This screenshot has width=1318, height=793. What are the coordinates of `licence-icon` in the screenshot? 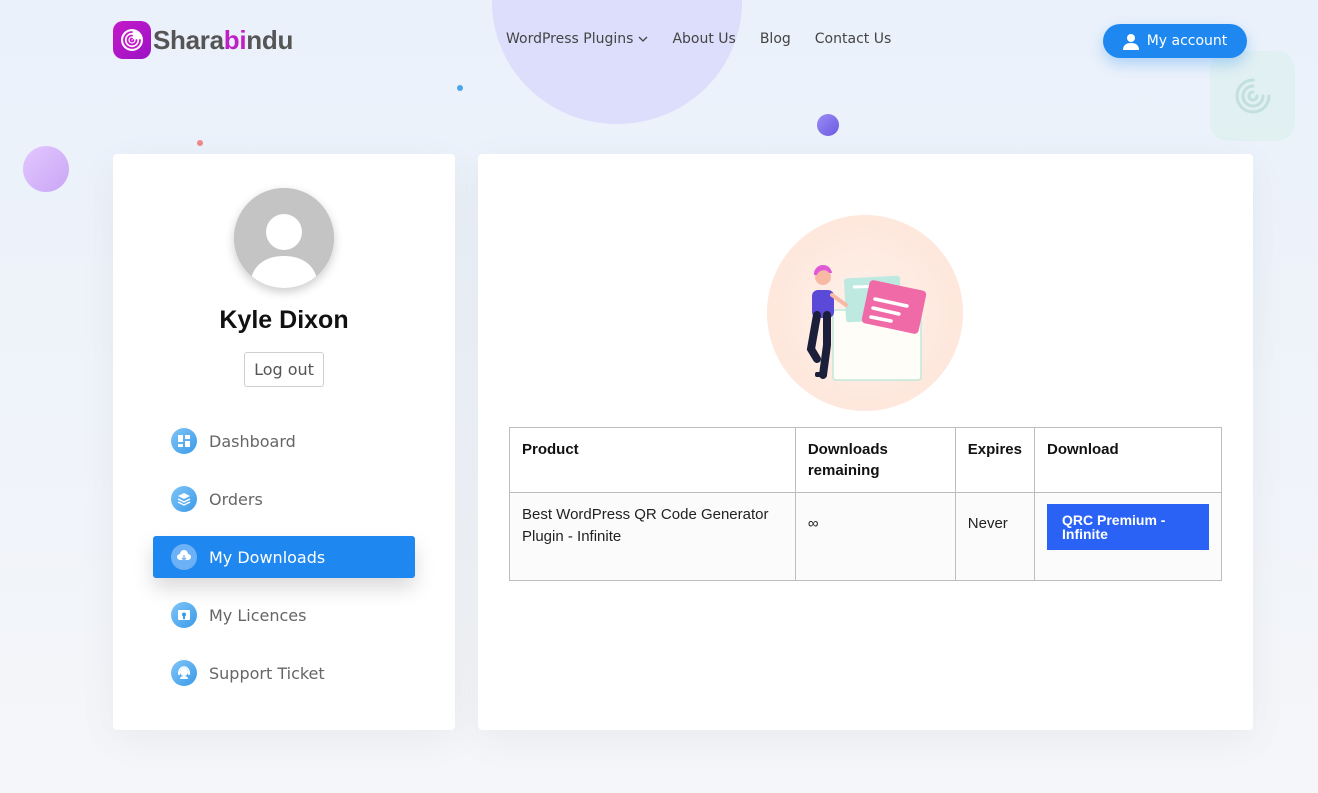 It's located at (184, 615).